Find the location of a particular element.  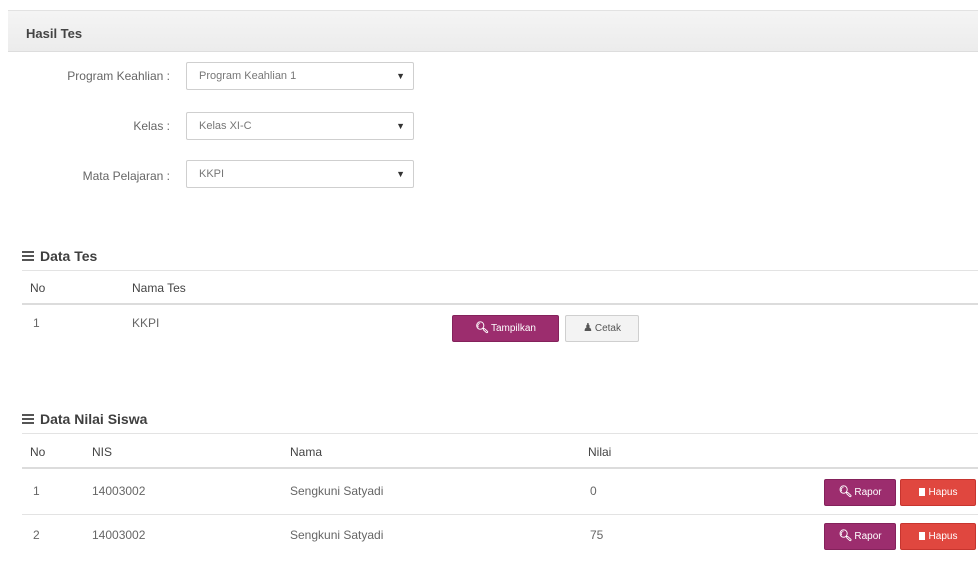

row-nilai: 75 is located at coordinates (597, 535).